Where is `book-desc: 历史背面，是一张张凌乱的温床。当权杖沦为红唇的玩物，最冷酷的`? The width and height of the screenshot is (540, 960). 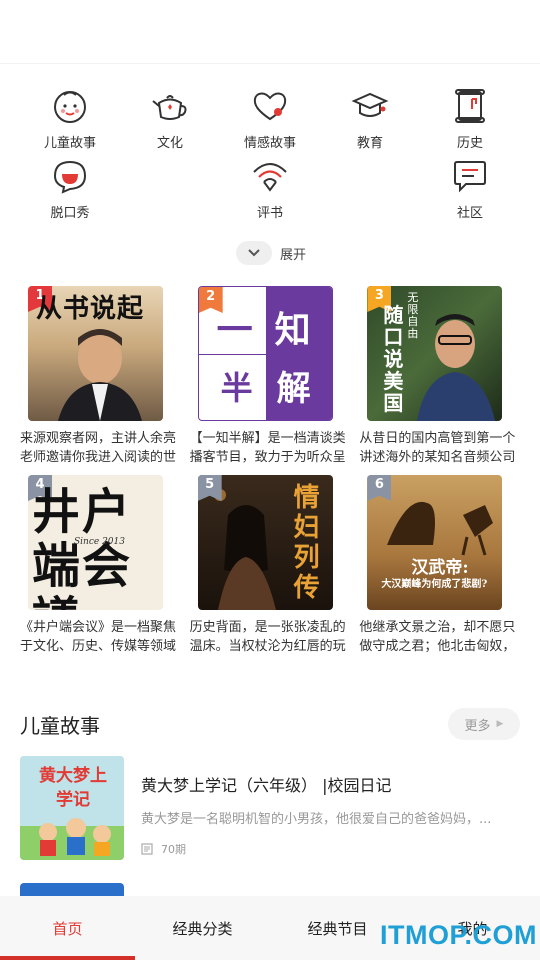
book-desc: 历史背面，是一张张凌乱的温床。当权杖沦为红唇的玩物，最冷酷的 is located at coordinates (267, 637).